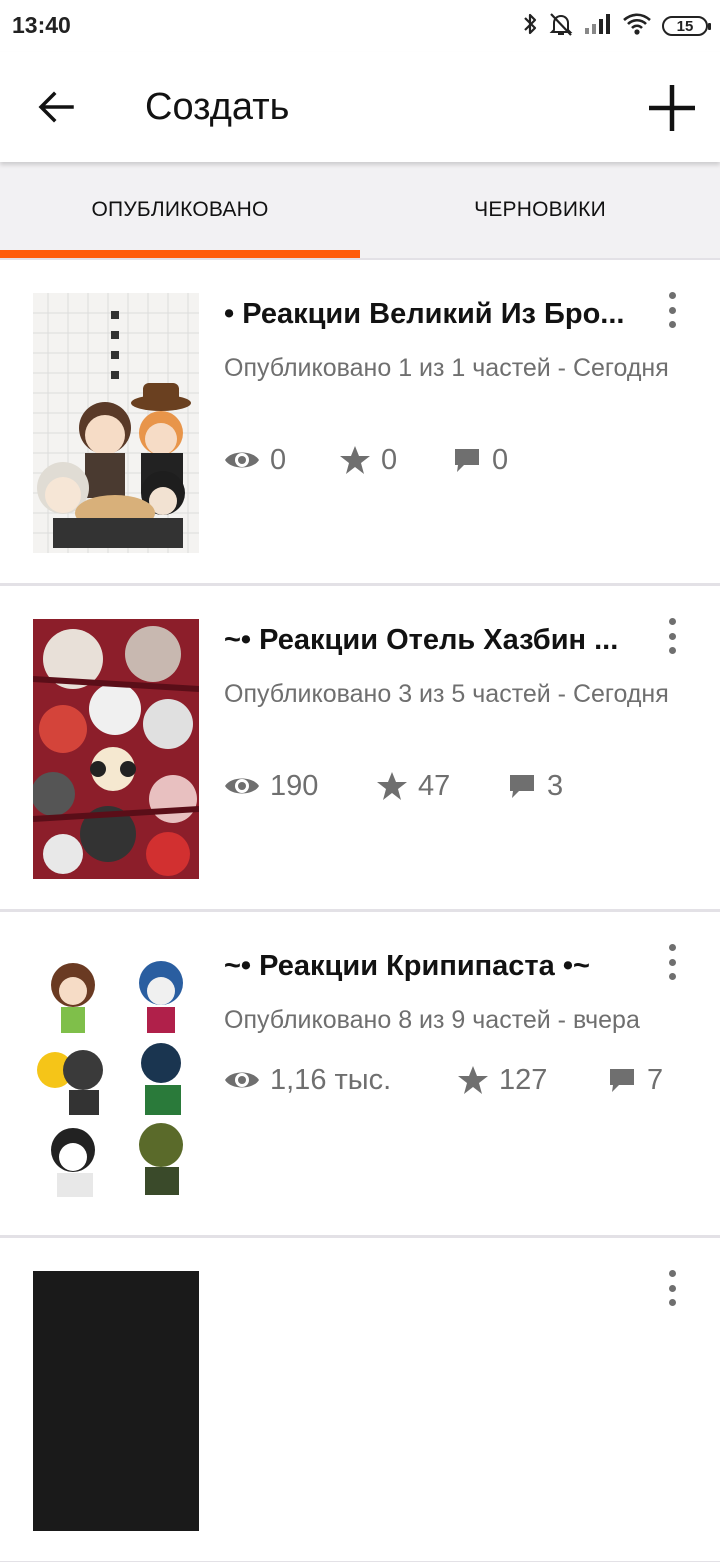 Image resolution: width=720 pixels, height=1562 pixels. Describe the element at coordinates (655, 1079) in the screenshot. I see `comments-count: 7` at that location.